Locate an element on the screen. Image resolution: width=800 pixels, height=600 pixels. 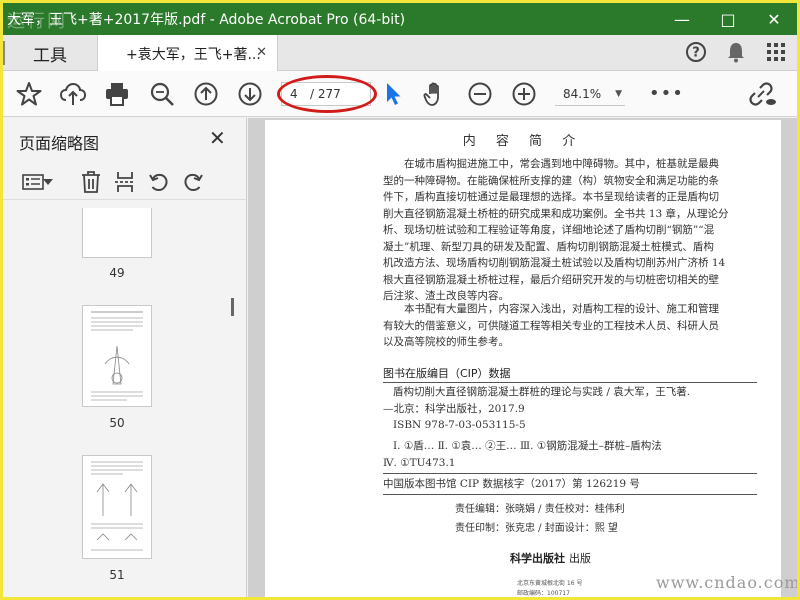
page-heading: 内 容 简 介 is located at coordinates (523, 141).